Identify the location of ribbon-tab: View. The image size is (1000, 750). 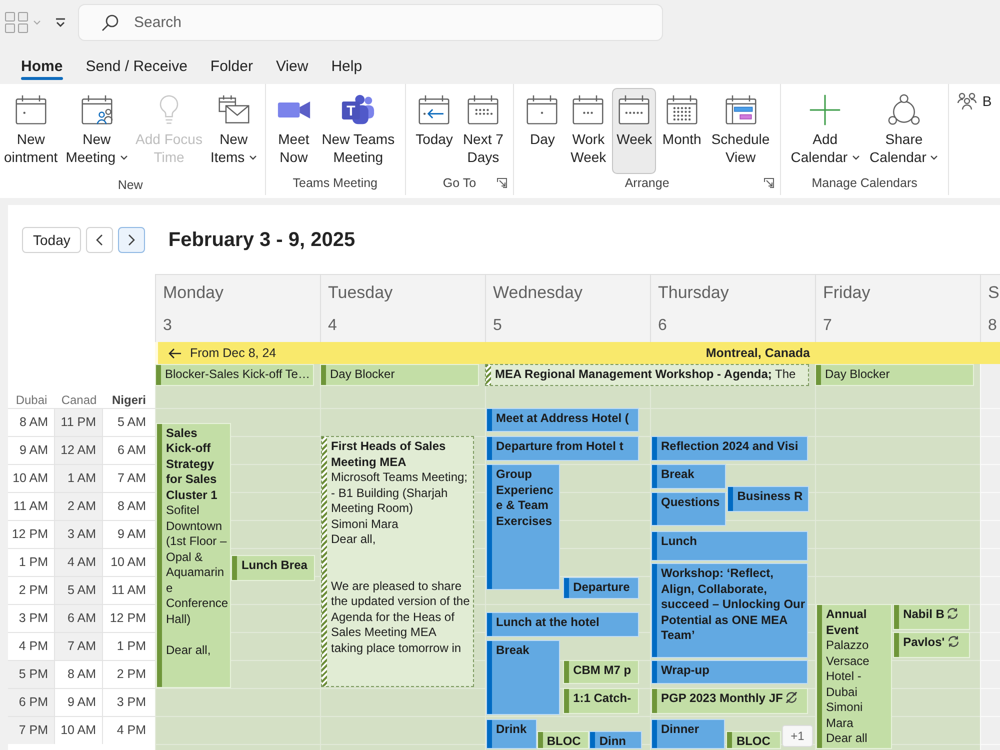
(292, 69).